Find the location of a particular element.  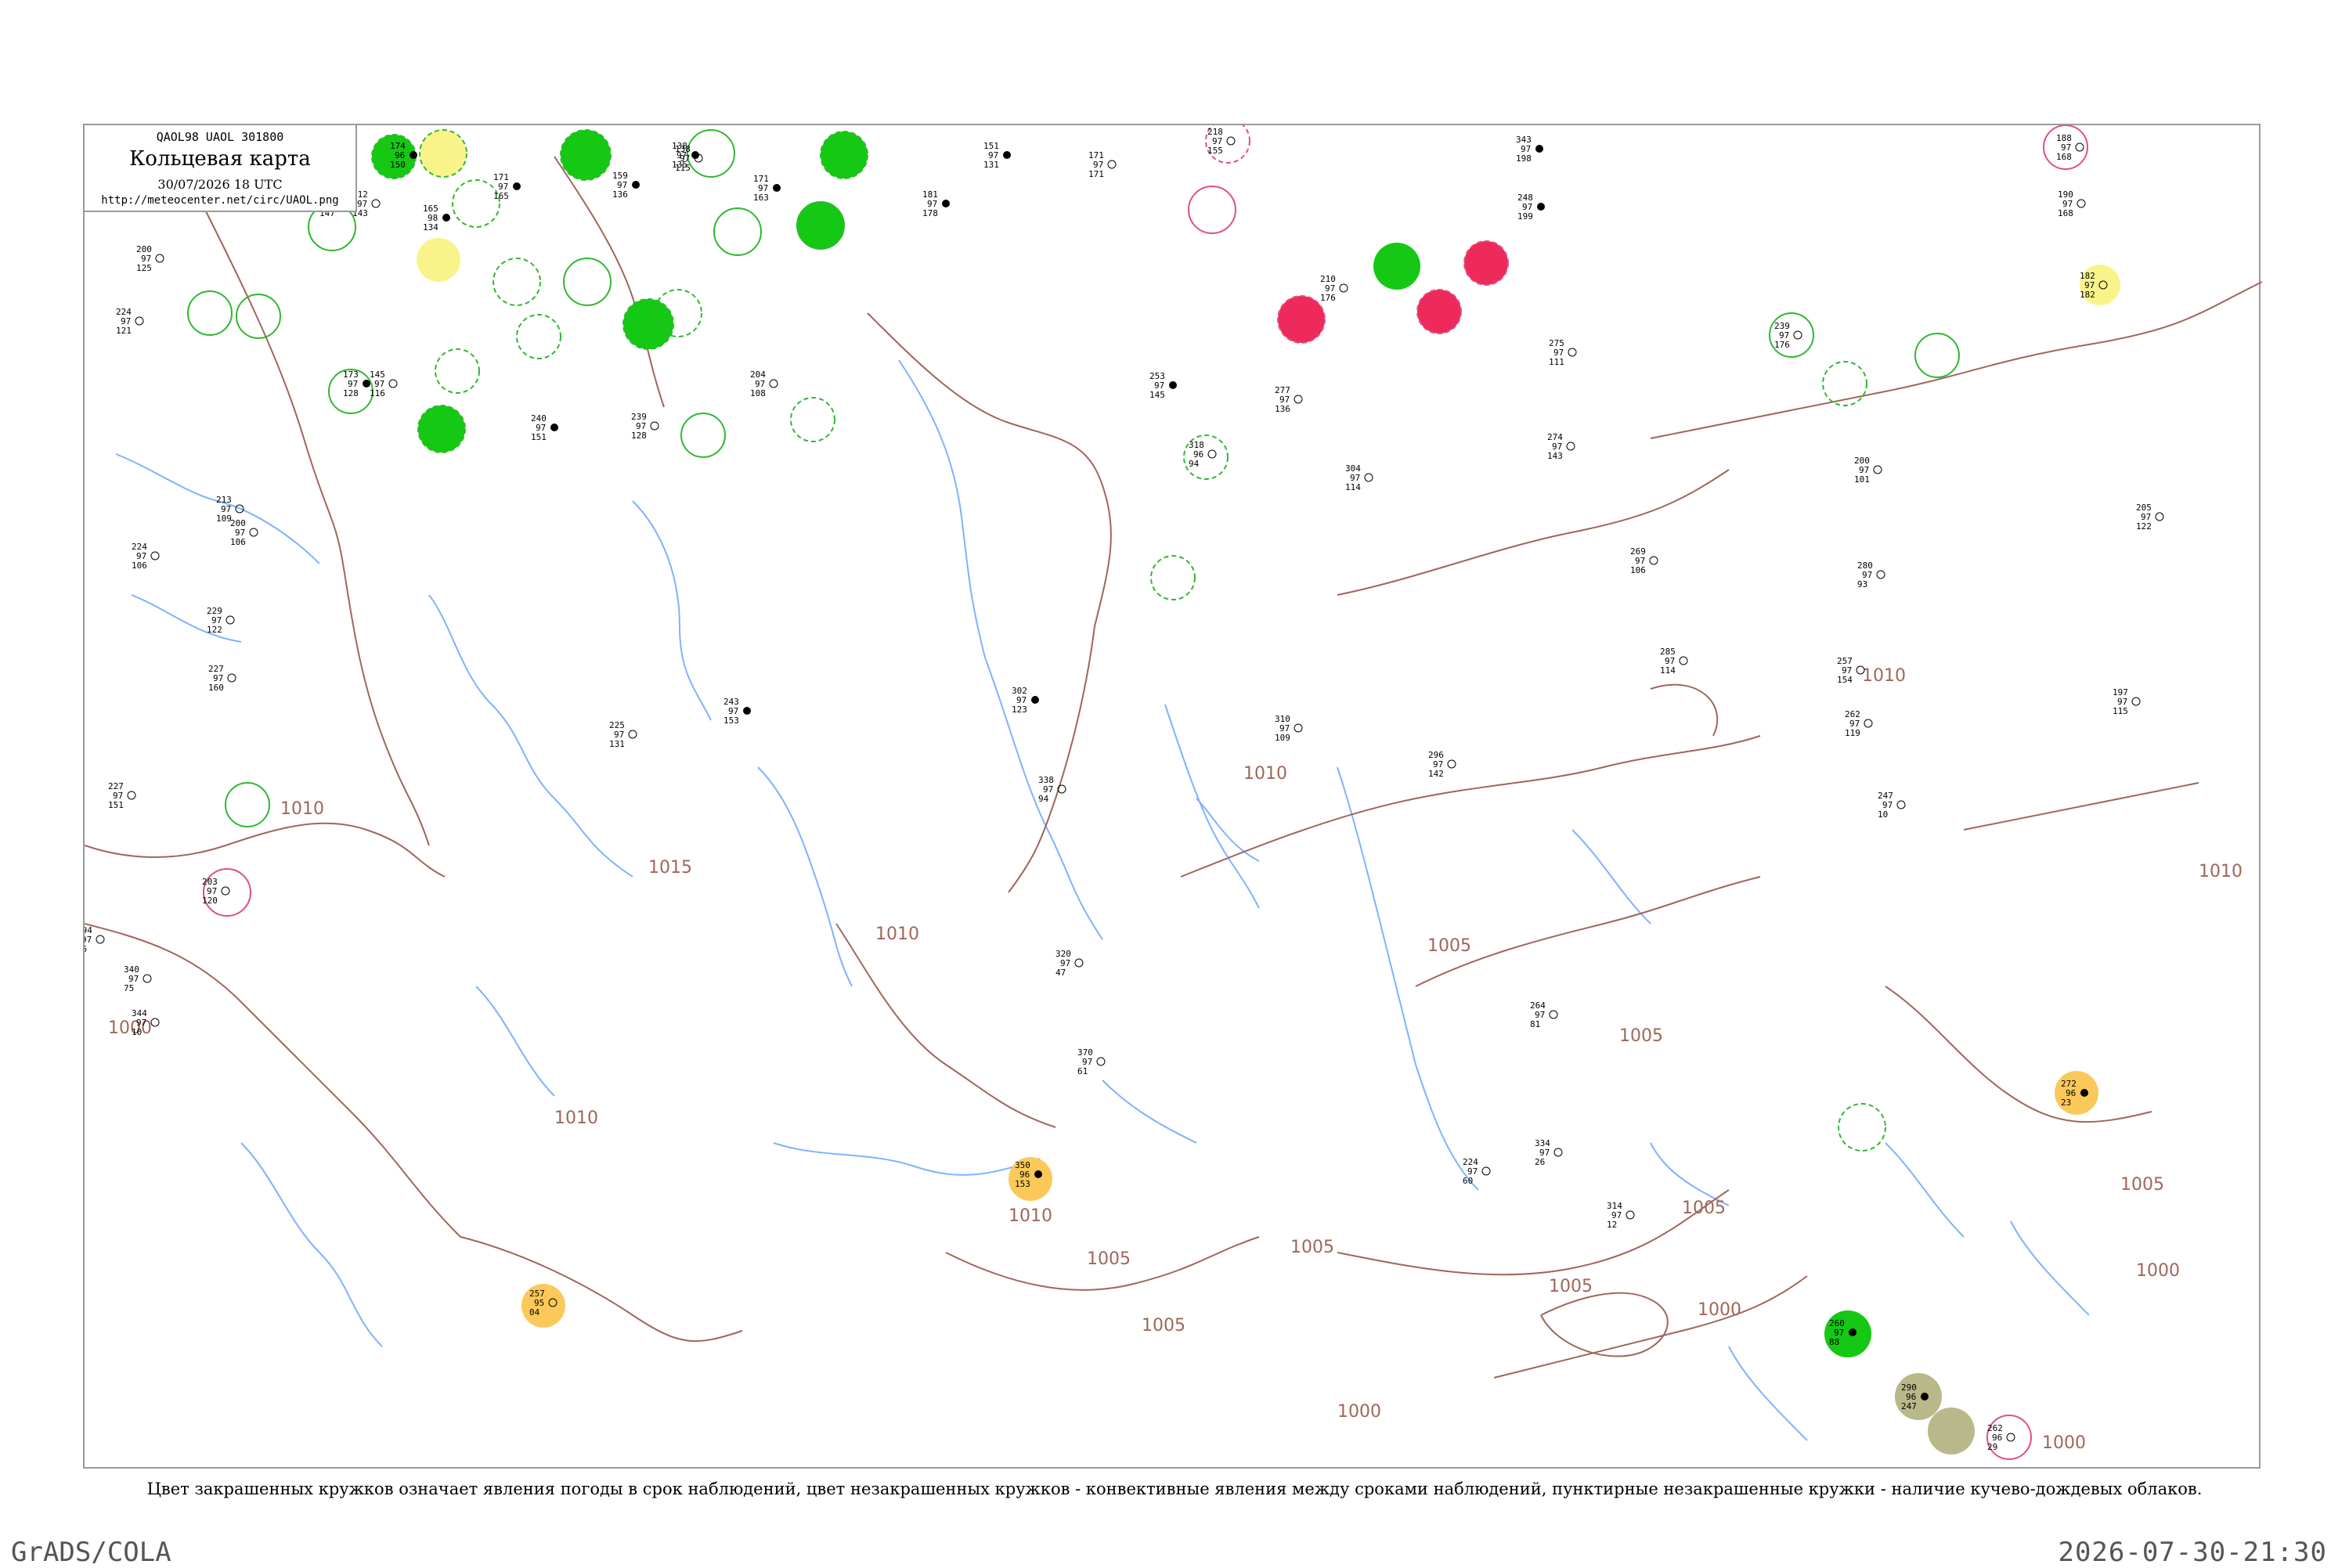

station-value: 199 is located at coordinates (1525, 216).